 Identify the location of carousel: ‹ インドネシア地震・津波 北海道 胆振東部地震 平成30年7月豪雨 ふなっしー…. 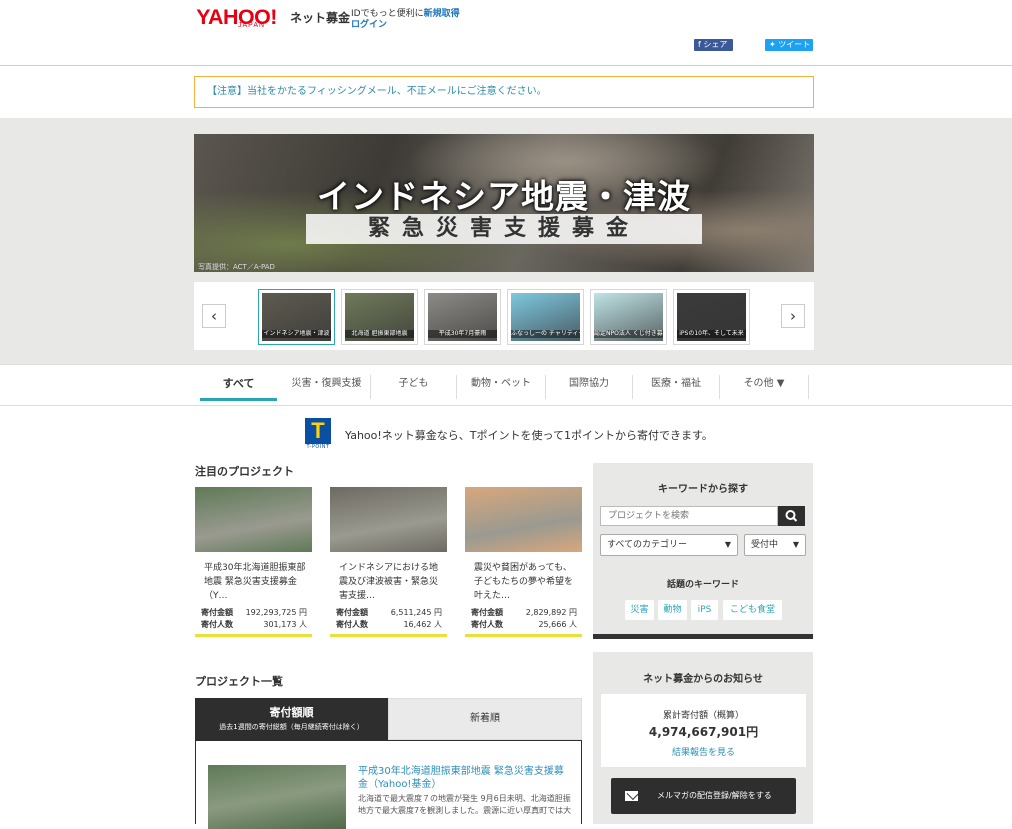
(504, 316).